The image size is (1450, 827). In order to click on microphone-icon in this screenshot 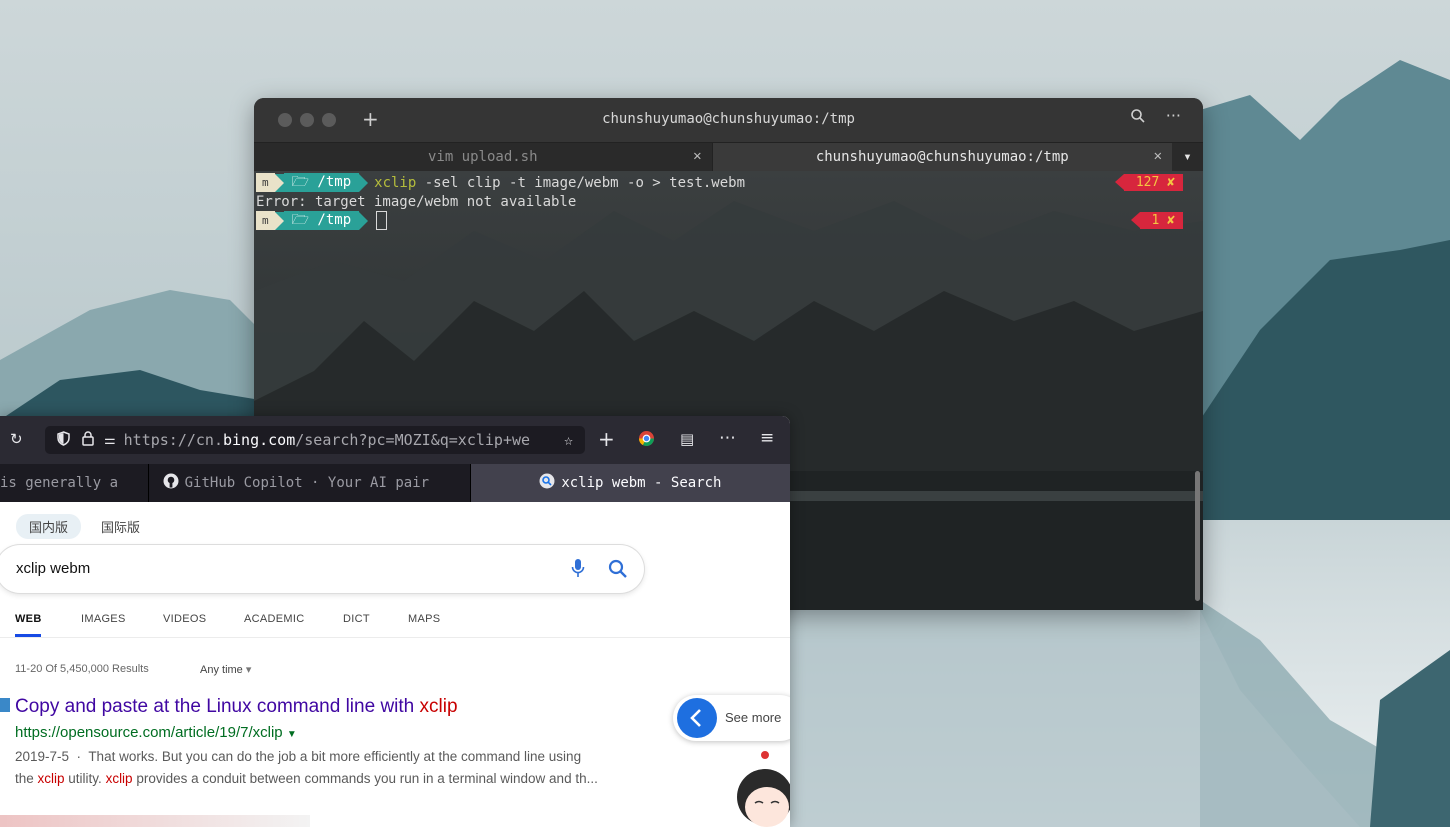, I will do `click(578, 570)`.